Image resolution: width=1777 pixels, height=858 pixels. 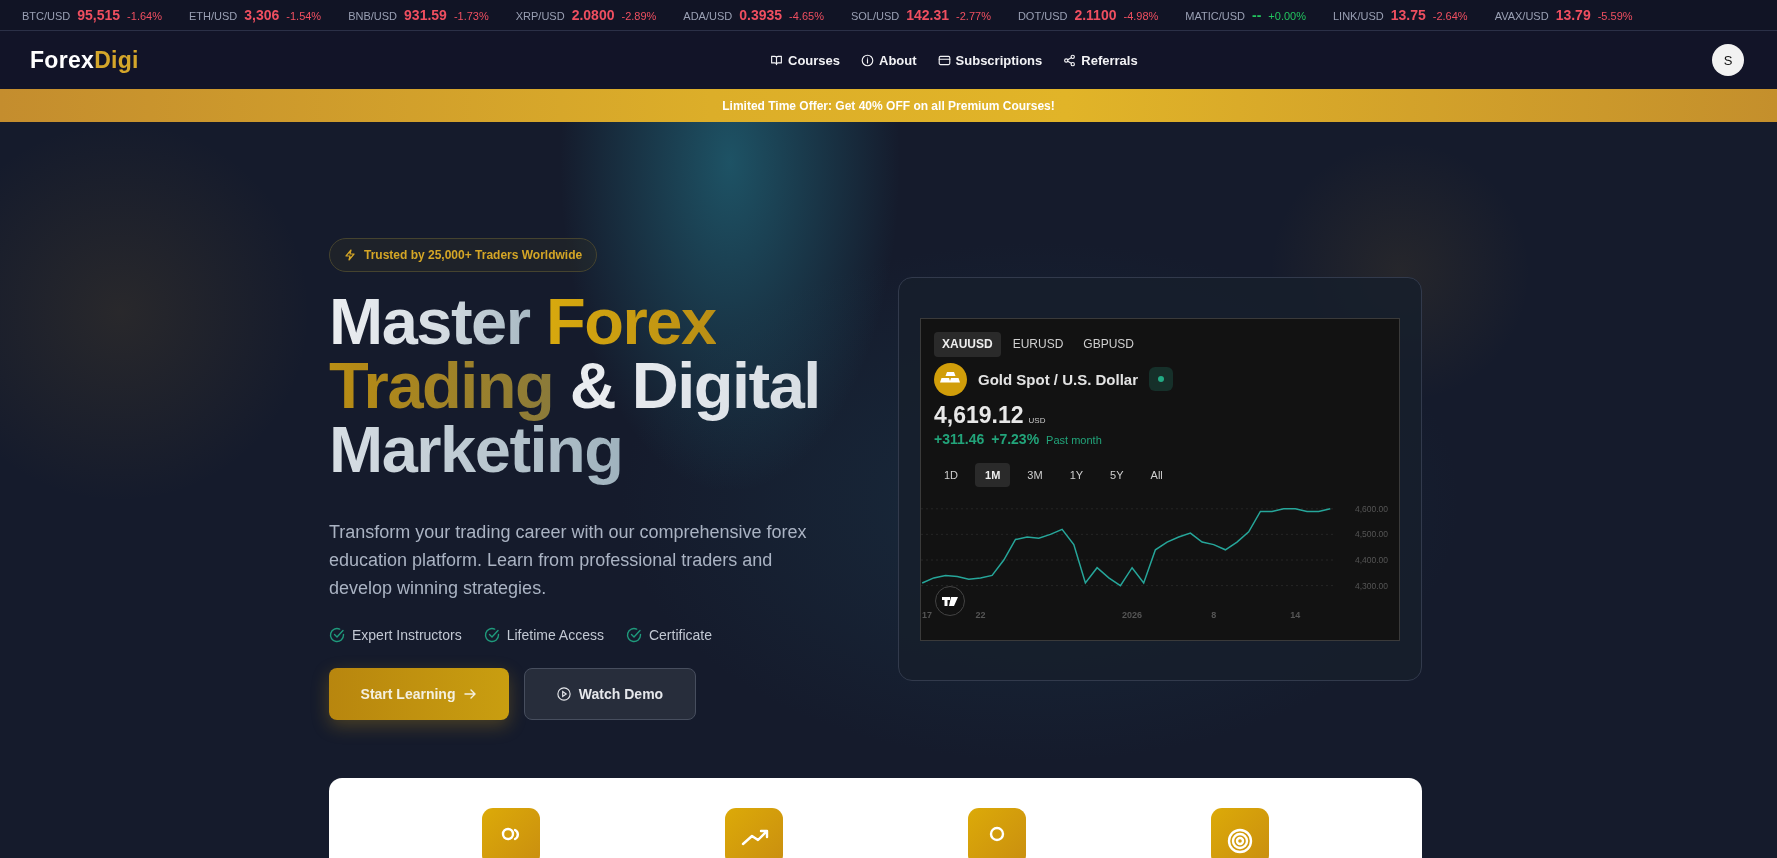 I want to click on ticker-change: -1.64%, so click(x=144, y=16).